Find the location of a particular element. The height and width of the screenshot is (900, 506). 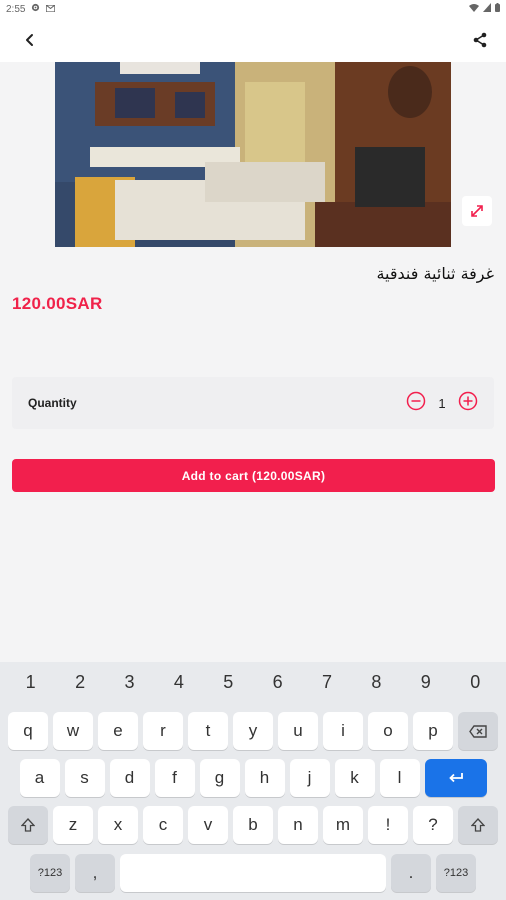

notification-icon is located at coordinates (50, 9).